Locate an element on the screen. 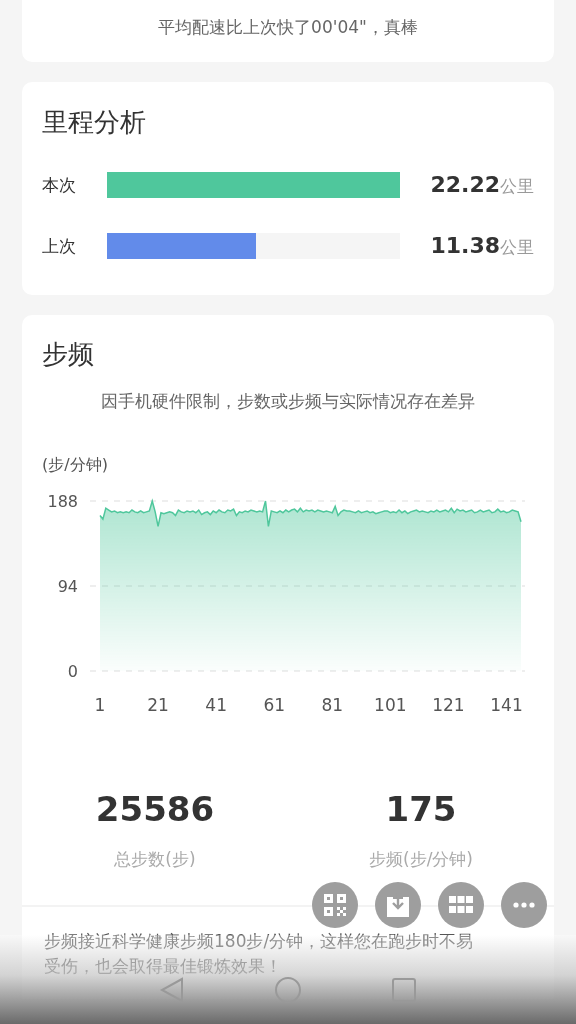  cadence-tip: 步频接近科学健康步频180步/分钟，这样您在跑步时不易受伤，也会取得最佳锻炼效果！ is located at coordinates (259, 954).